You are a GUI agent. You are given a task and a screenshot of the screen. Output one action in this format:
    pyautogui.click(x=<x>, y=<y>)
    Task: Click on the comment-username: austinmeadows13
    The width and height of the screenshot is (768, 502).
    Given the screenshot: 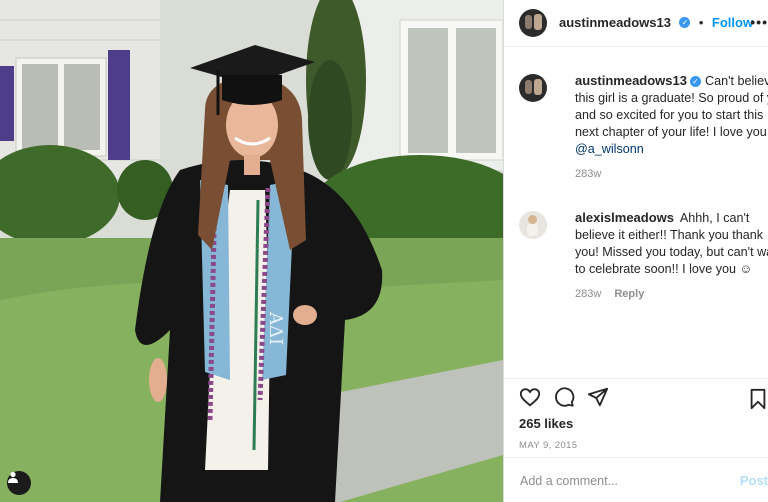 What is the action you would take?
    pyautogui.click(x=631, y=80)
    